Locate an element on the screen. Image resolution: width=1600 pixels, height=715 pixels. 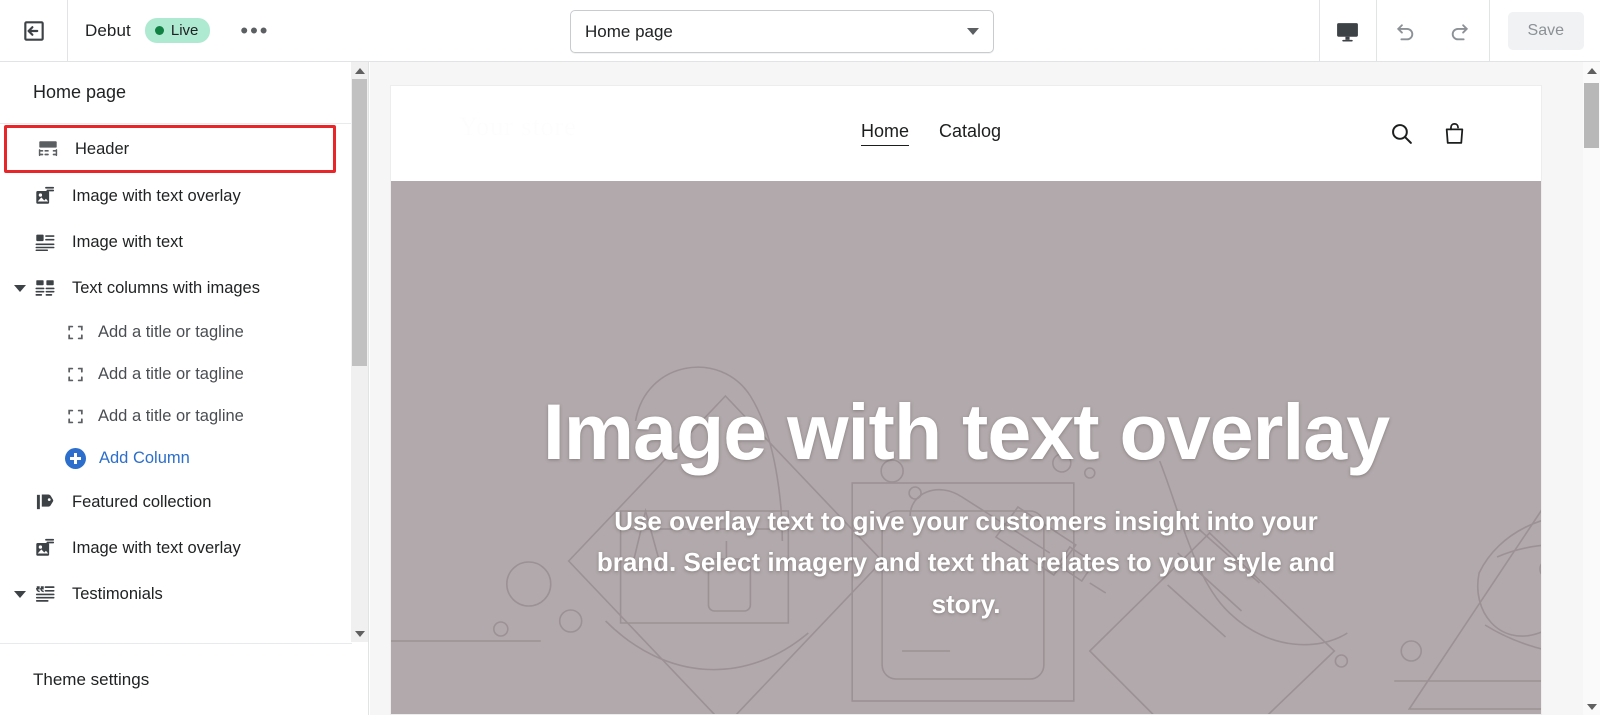
undo-button is located at coordinates (1405, 31).